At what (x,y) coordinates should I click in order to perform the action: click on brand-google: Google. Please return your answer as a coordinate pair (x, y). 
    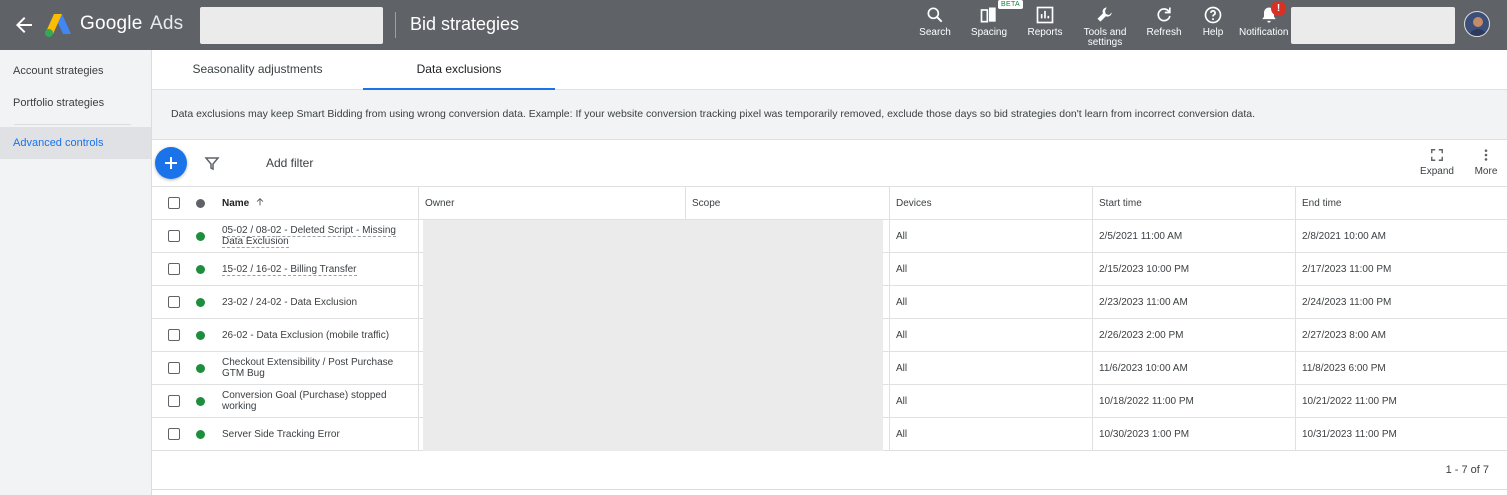
    Looking at the image, I should click on (111, 23).